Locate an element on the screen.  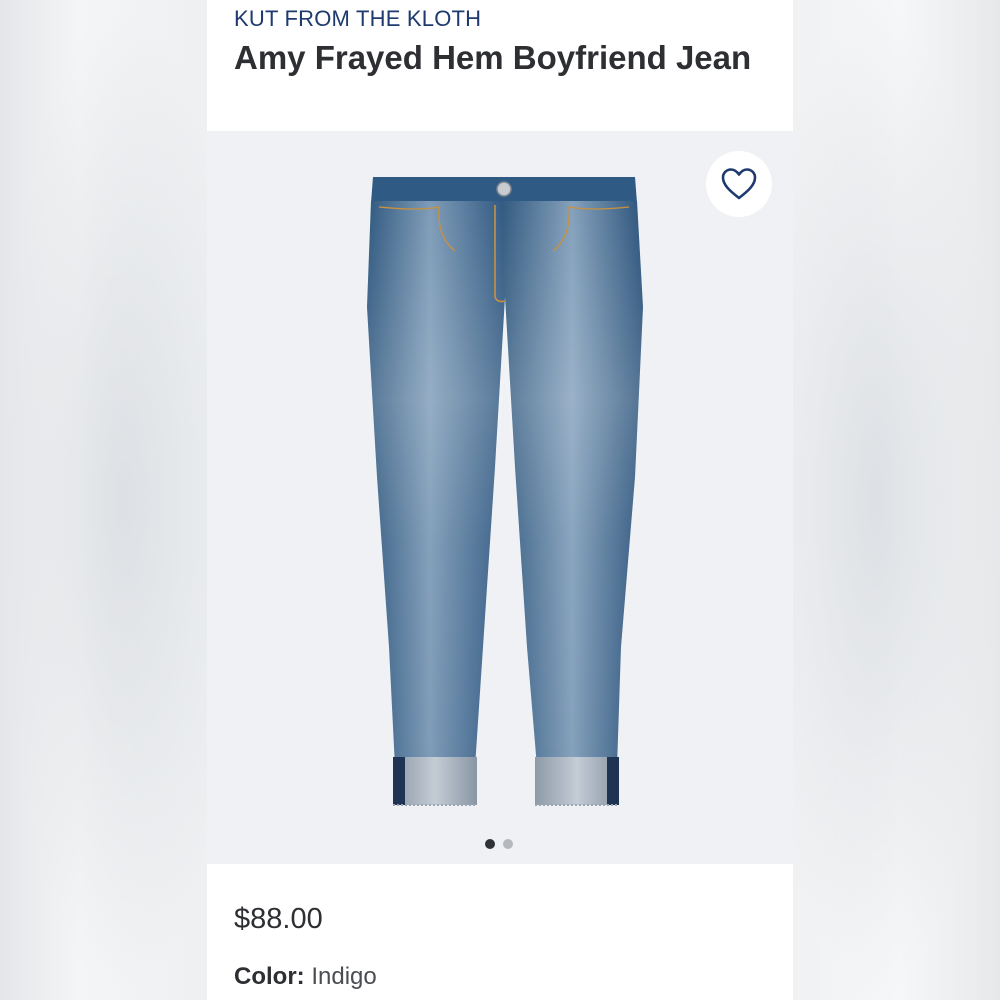
heart-outline-icon is located at coordinates (739, 184).